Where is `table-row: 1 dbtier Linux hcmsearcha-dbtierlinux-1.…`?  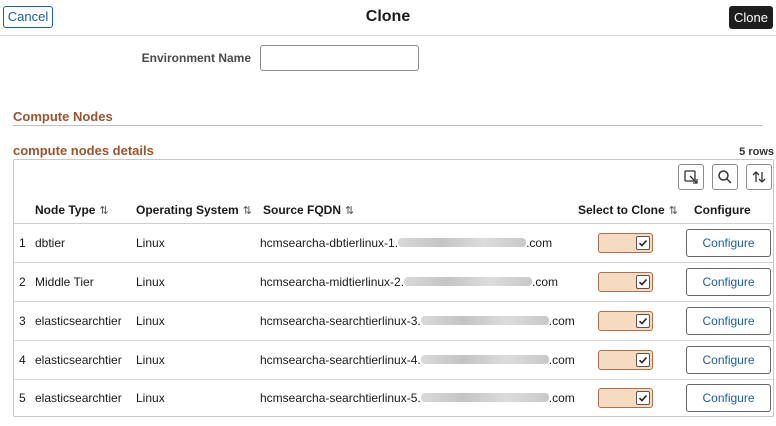 table-row: 1 dbtier Linux hcmsearcha-dbtierlinux-1.… is located at coordinates (393, 243).